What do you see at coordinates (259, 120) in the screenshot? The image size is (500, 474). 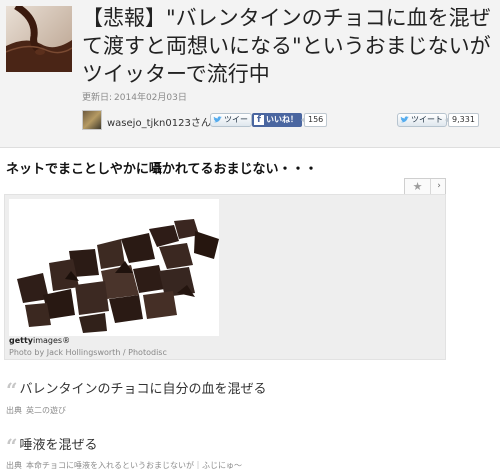 I see `facebook-icon: f` at bounding box center [259, 120].